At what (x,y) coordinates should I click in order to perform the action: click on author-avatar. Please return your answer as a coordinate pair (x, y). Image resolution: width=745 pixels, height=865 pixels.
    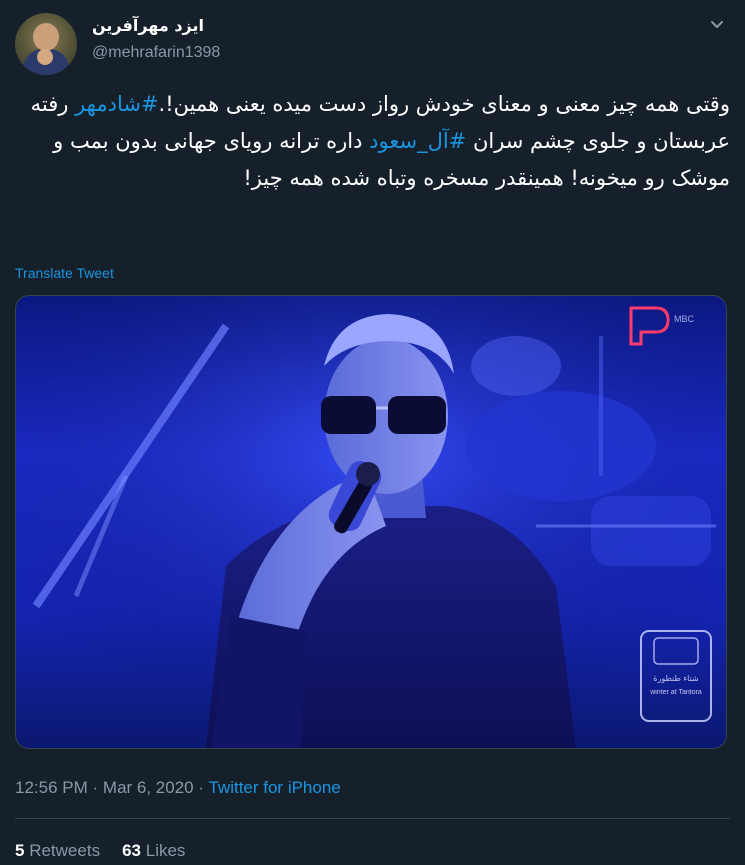
    Looking at the image, I should click on (46, 44).